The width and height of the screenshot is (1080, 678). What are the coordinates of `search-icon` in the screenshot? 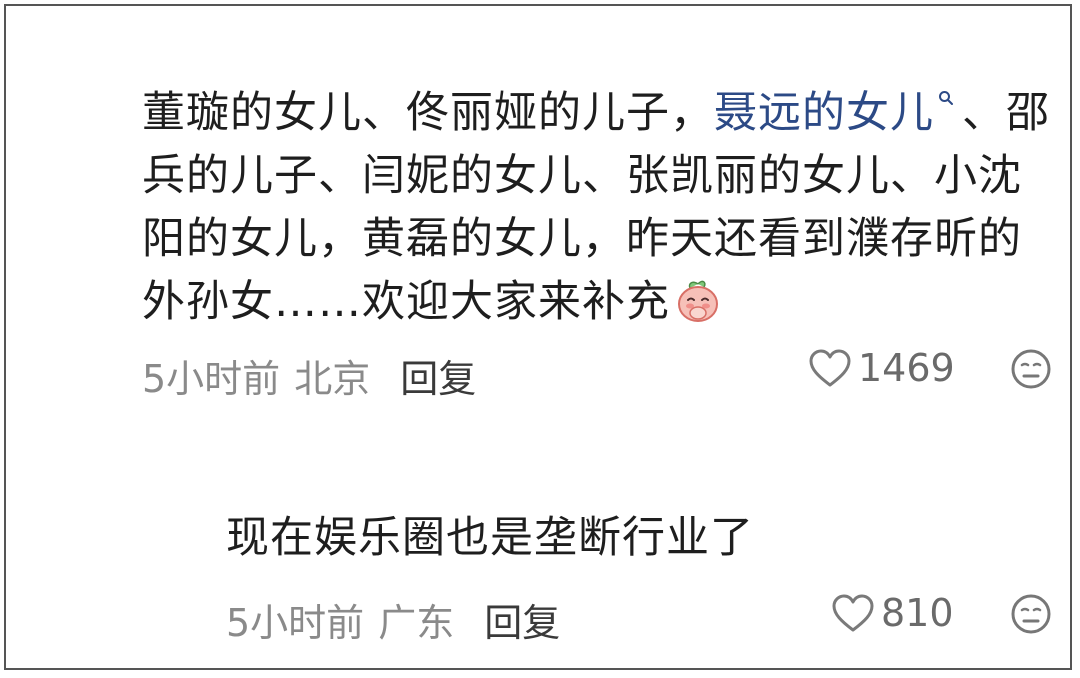 It's located at (947, 95).